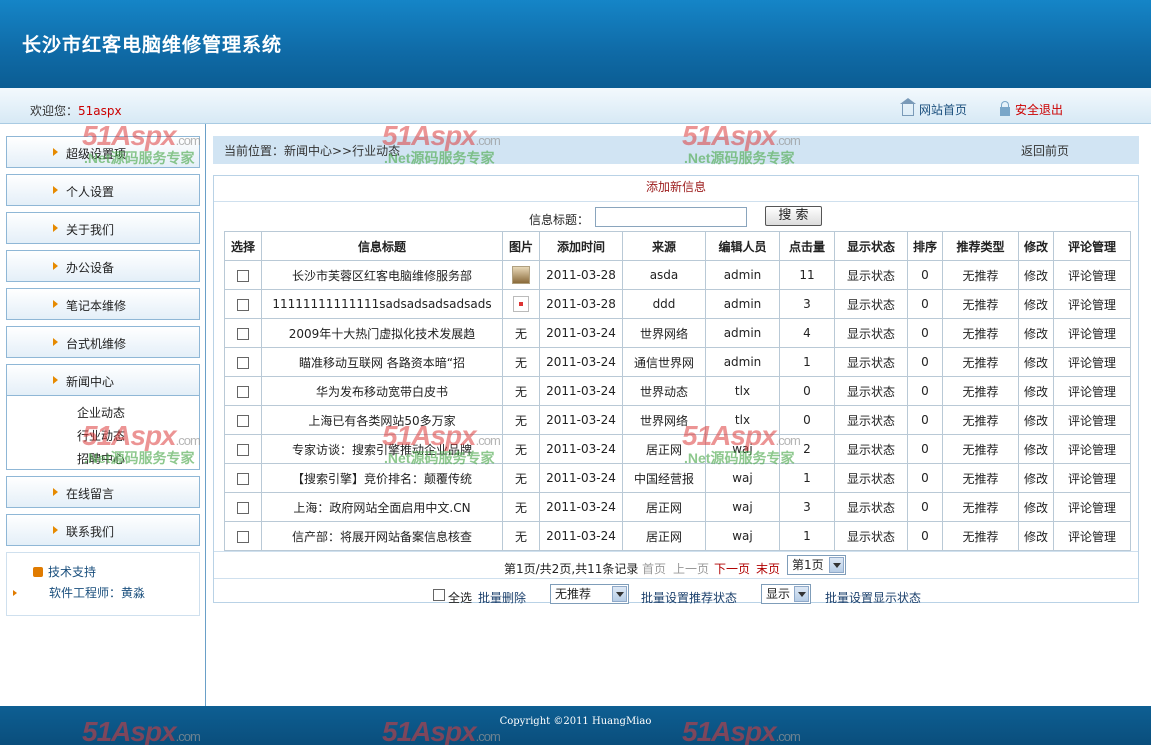 This screenshot has width=1151, height=745. What do you see at coordinates (1092, 246) in the screenshot?
I see `col-comment-manage: 评论管理` at bounding box center [1092, 246].